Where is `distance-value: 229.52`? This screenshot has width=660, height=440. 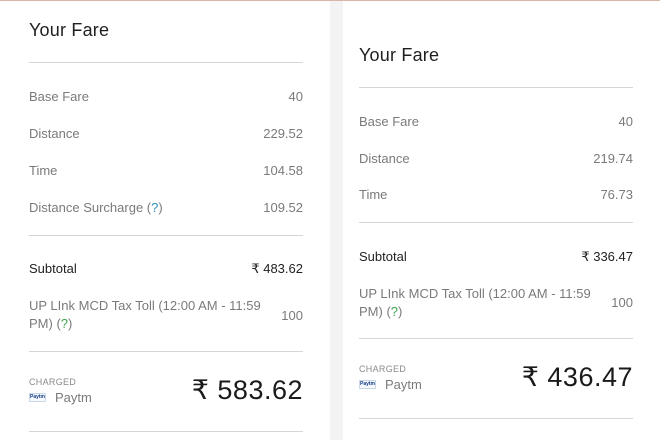
distance-value: 229.52 is located at coordinates (283, 133).